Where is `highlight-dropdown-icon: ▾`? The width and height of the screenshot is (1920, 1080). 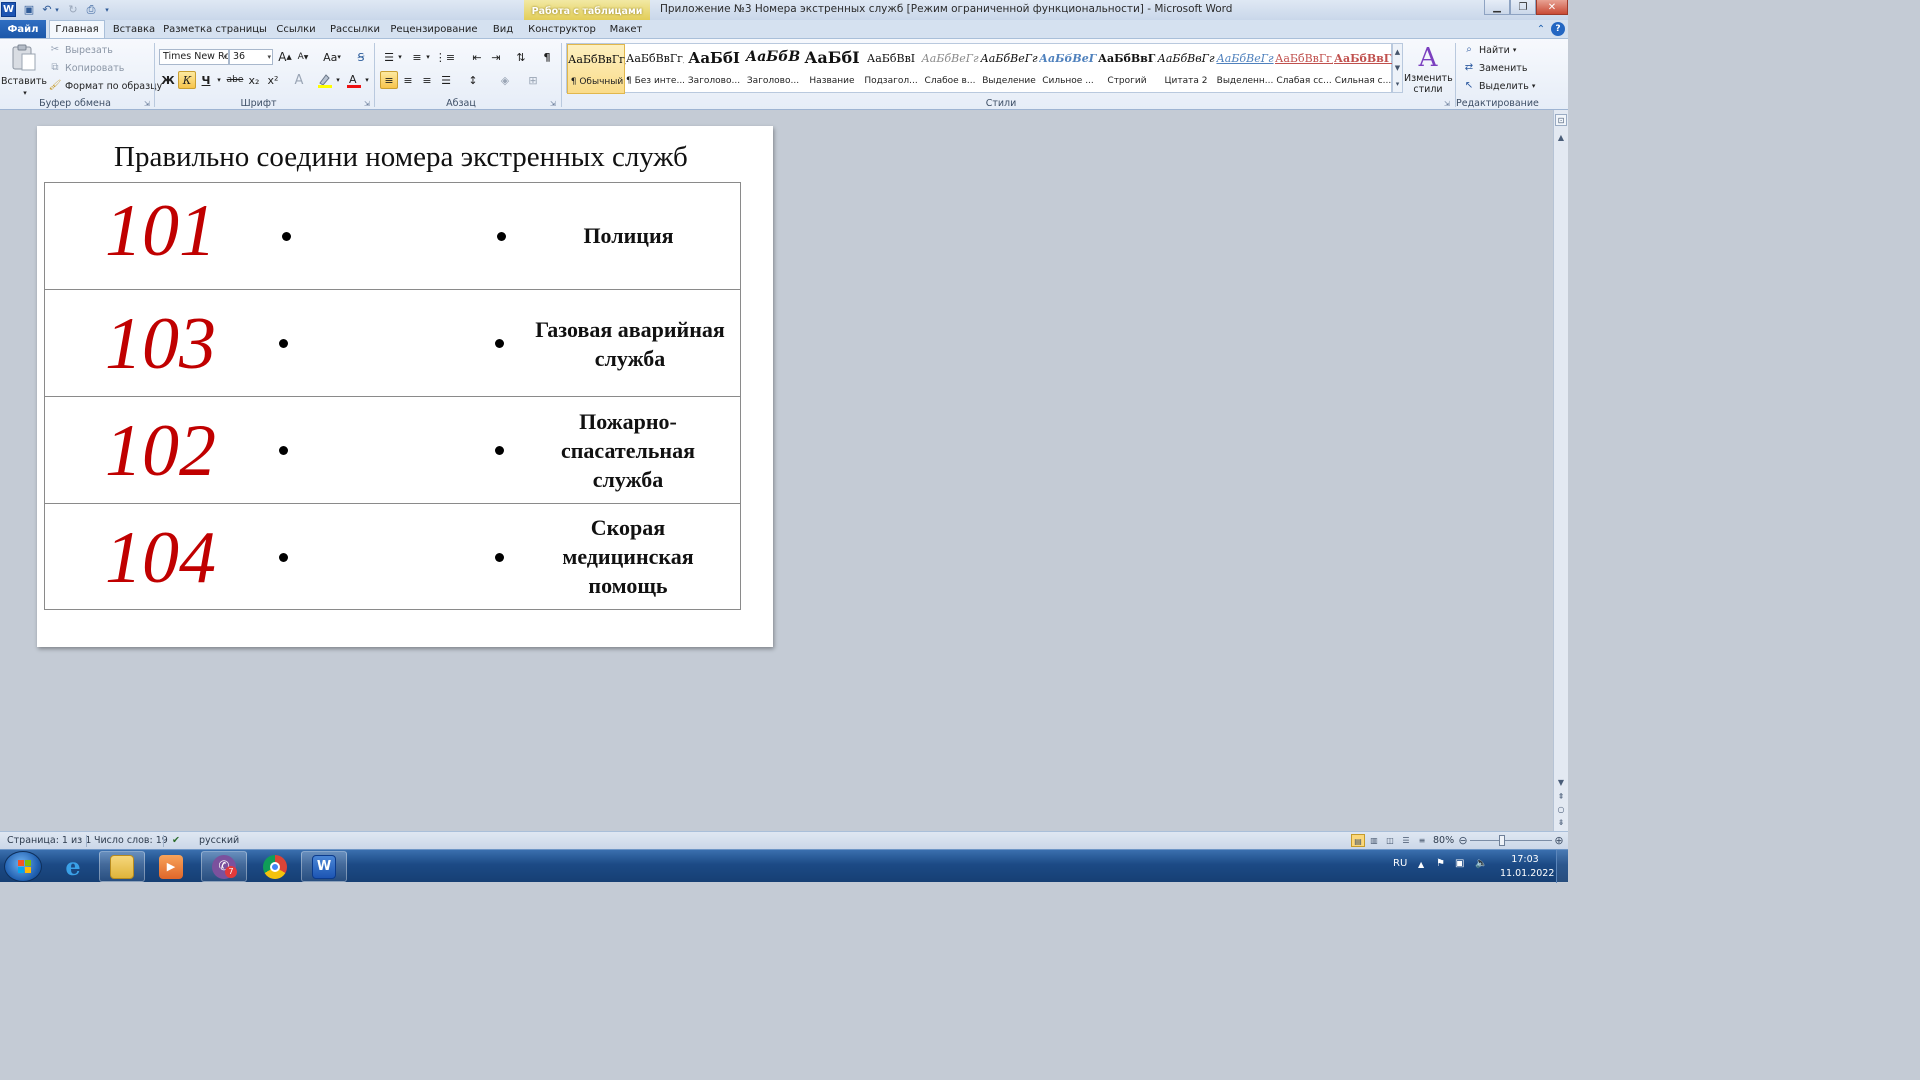
highlight-dropdown-icon: ▾ is located at coordinates (338, 80).